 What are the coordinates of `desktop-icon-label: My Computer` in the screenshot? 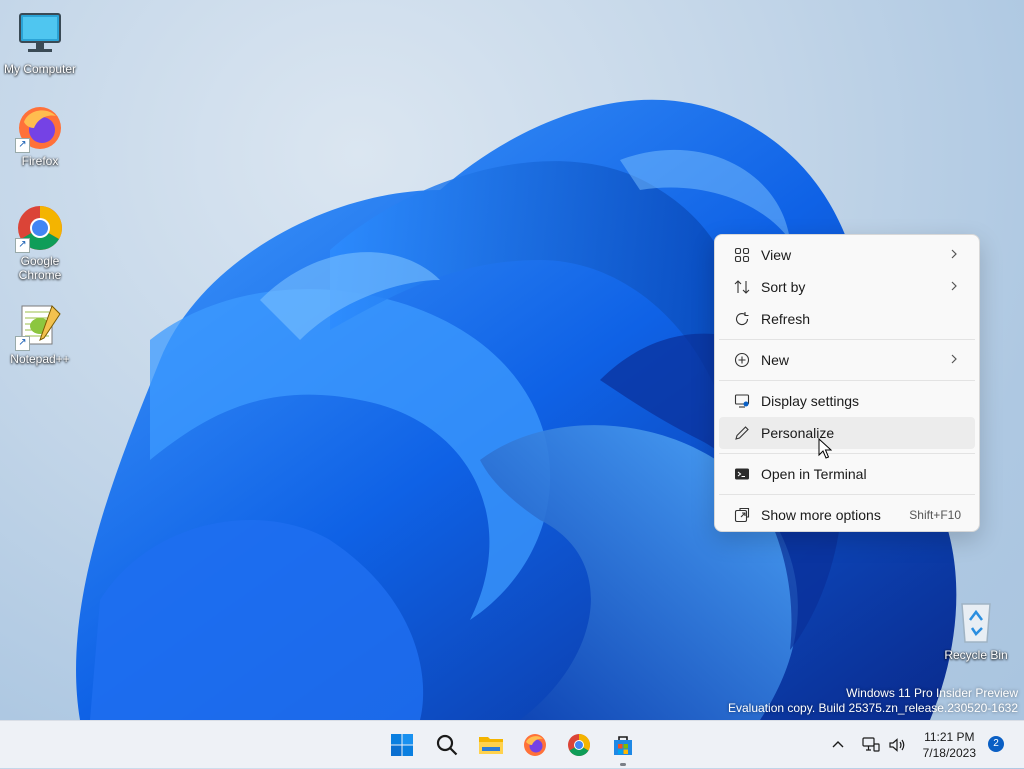 It's located at (40, 69).